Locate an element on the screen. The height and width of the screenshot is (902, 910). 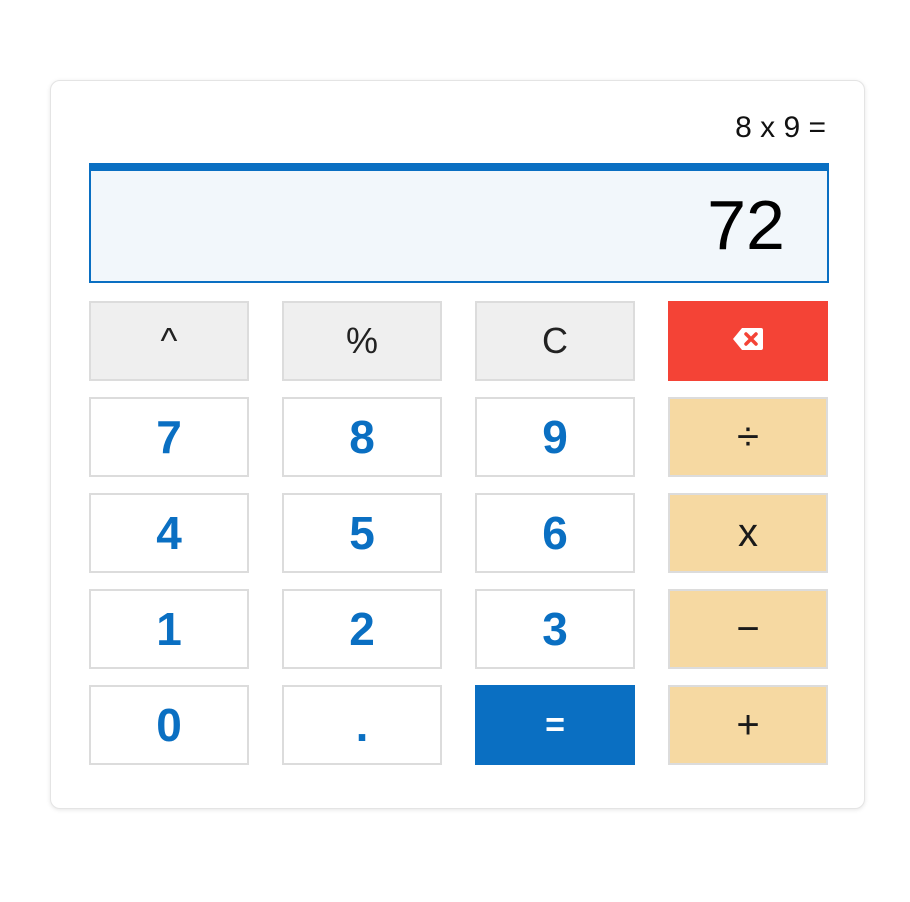
digit-6-button: 6 is located at coordinates (555, 533).